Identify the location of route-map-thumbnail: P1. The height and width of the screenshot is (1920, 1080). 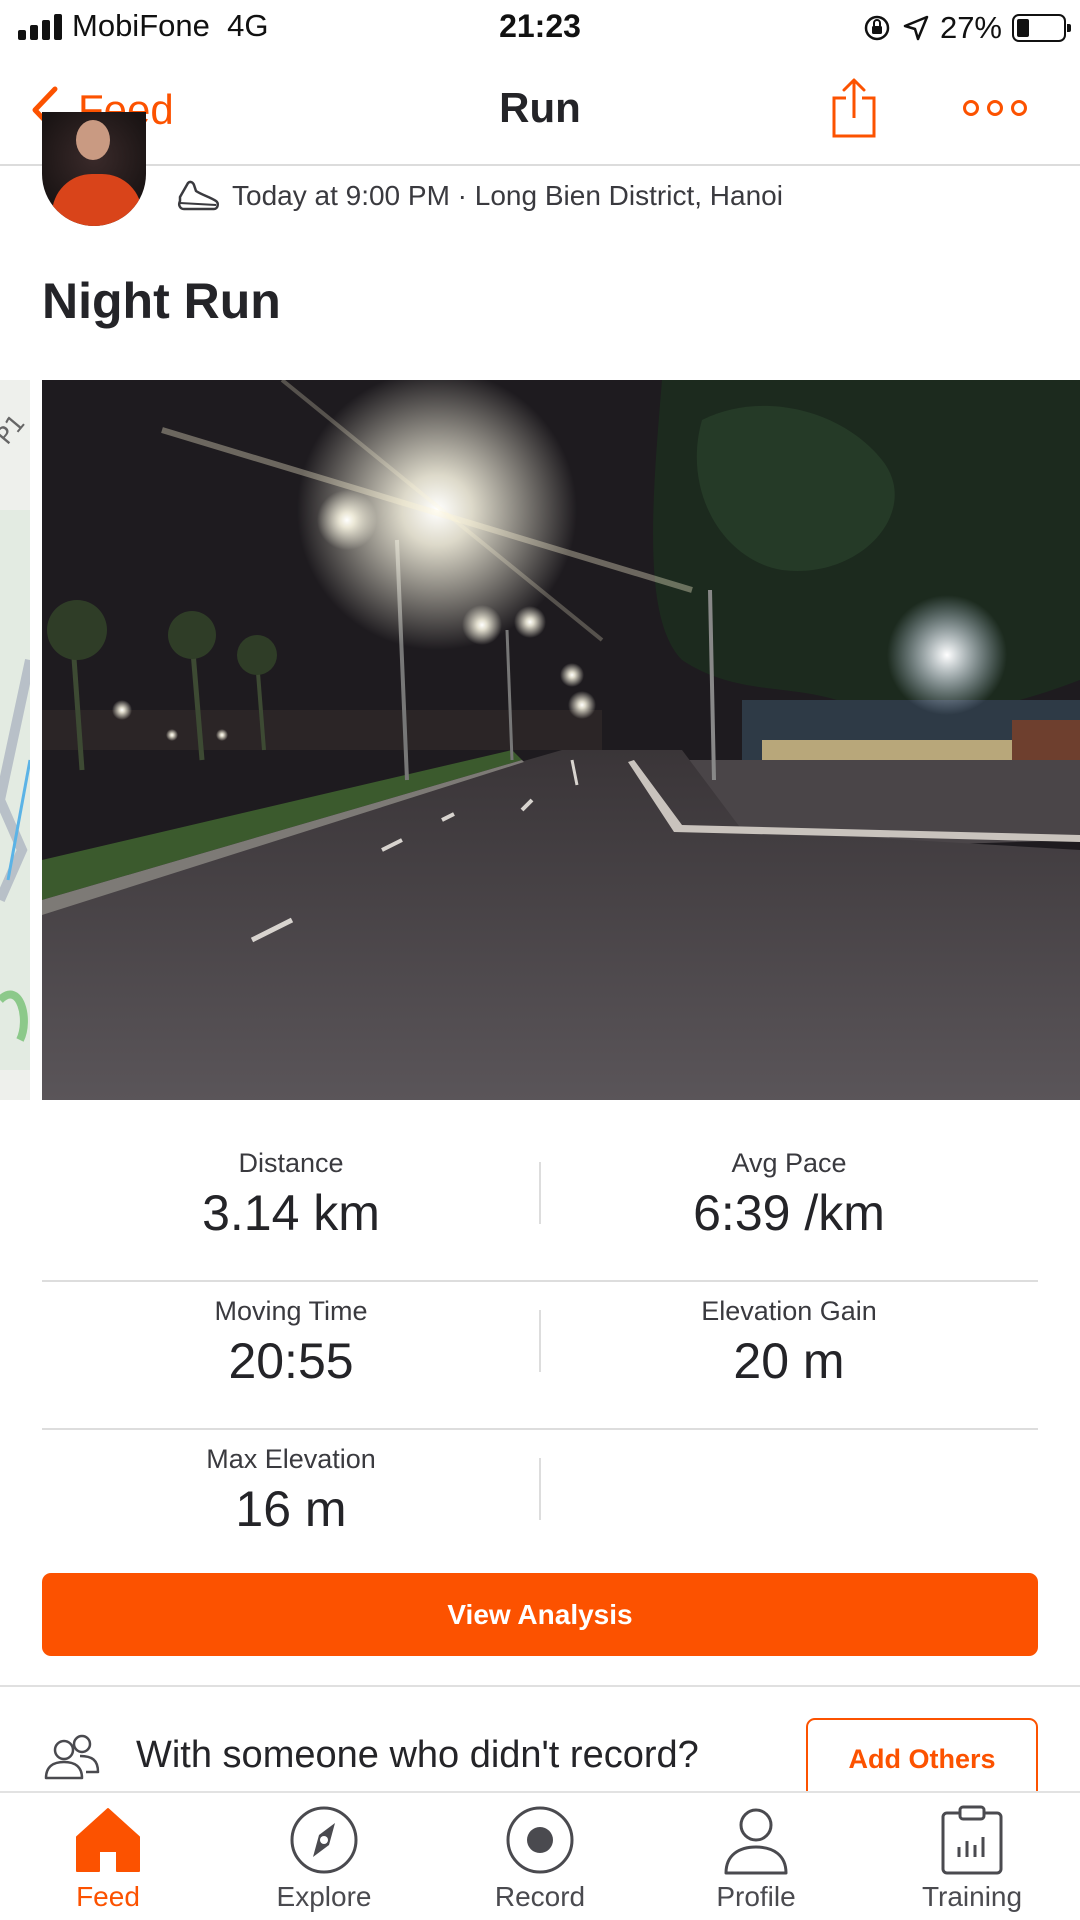
(15, 740).